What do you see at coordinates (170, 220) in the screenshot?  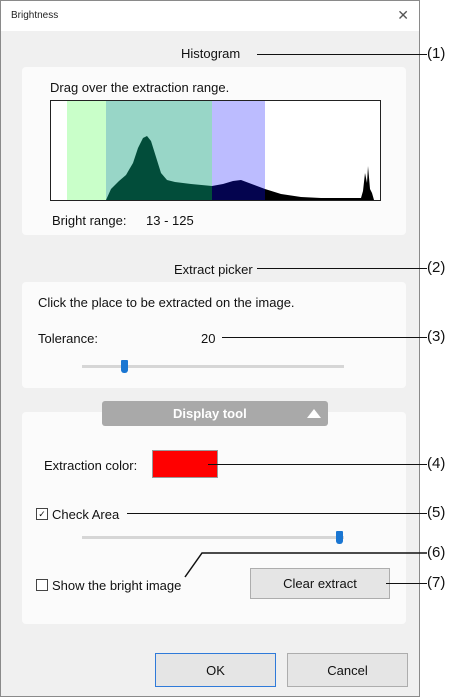 I see `bright-range-value: 13 - 125` at bounding box center [170, 220].